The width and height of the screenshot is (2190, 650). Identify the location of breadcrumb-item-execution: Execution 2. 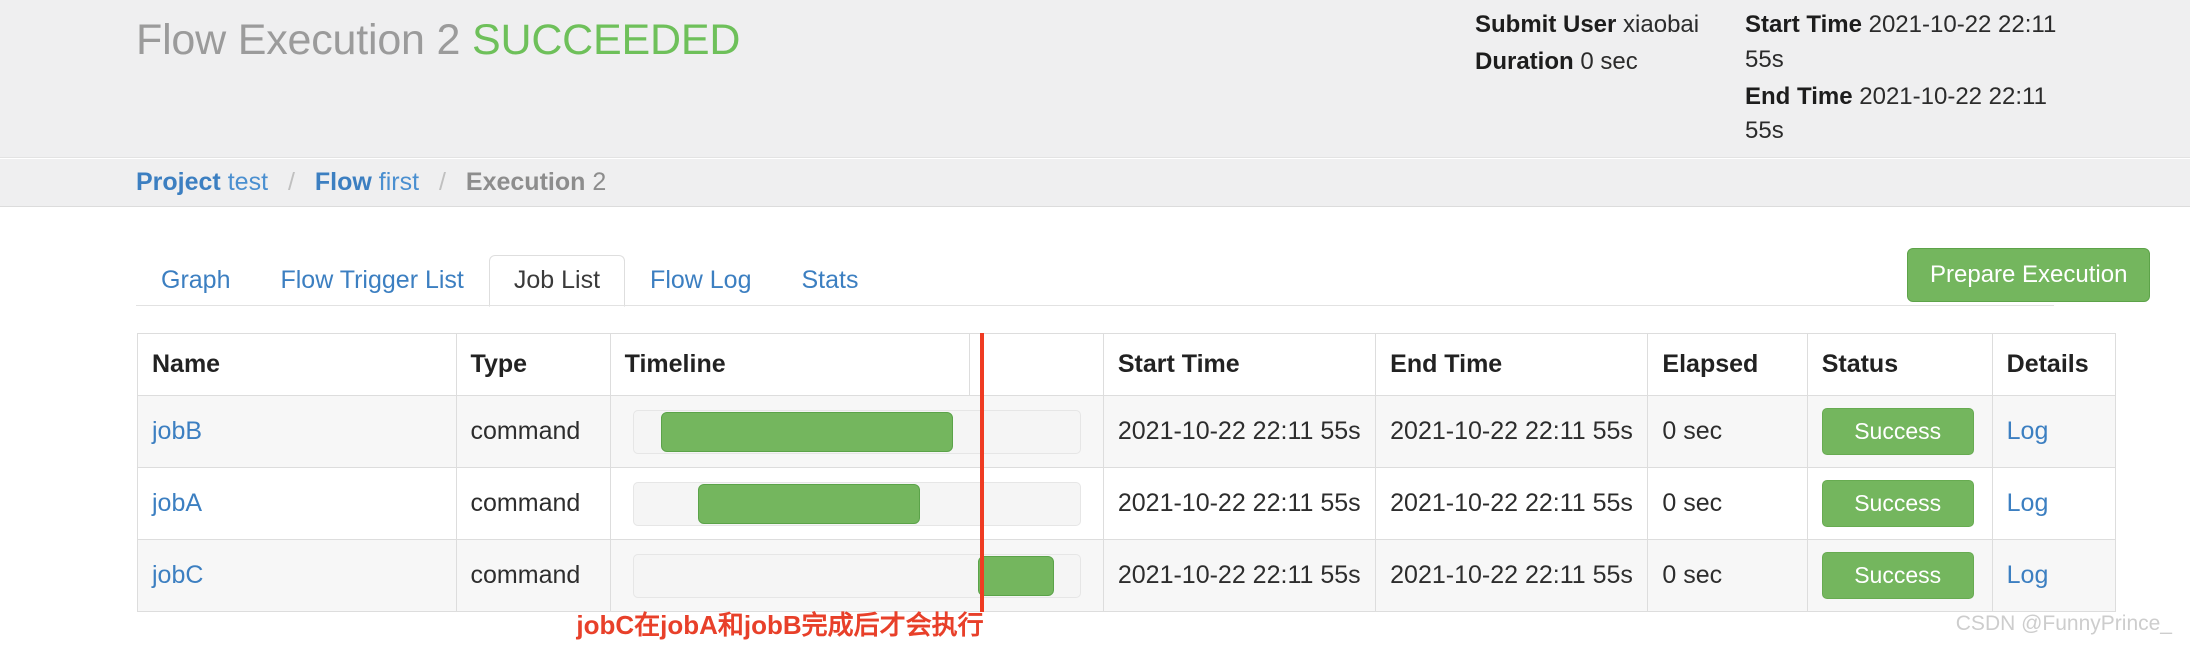
(536, 182).